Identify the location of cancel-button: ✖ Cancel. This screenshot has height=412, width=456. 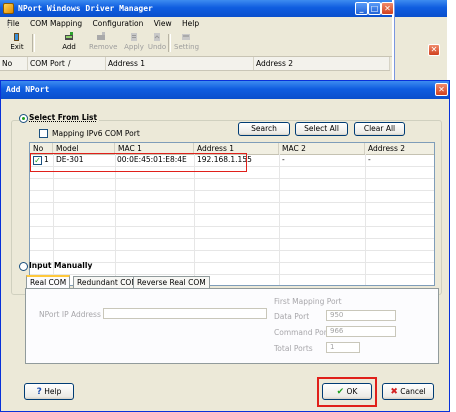
(408, 391).